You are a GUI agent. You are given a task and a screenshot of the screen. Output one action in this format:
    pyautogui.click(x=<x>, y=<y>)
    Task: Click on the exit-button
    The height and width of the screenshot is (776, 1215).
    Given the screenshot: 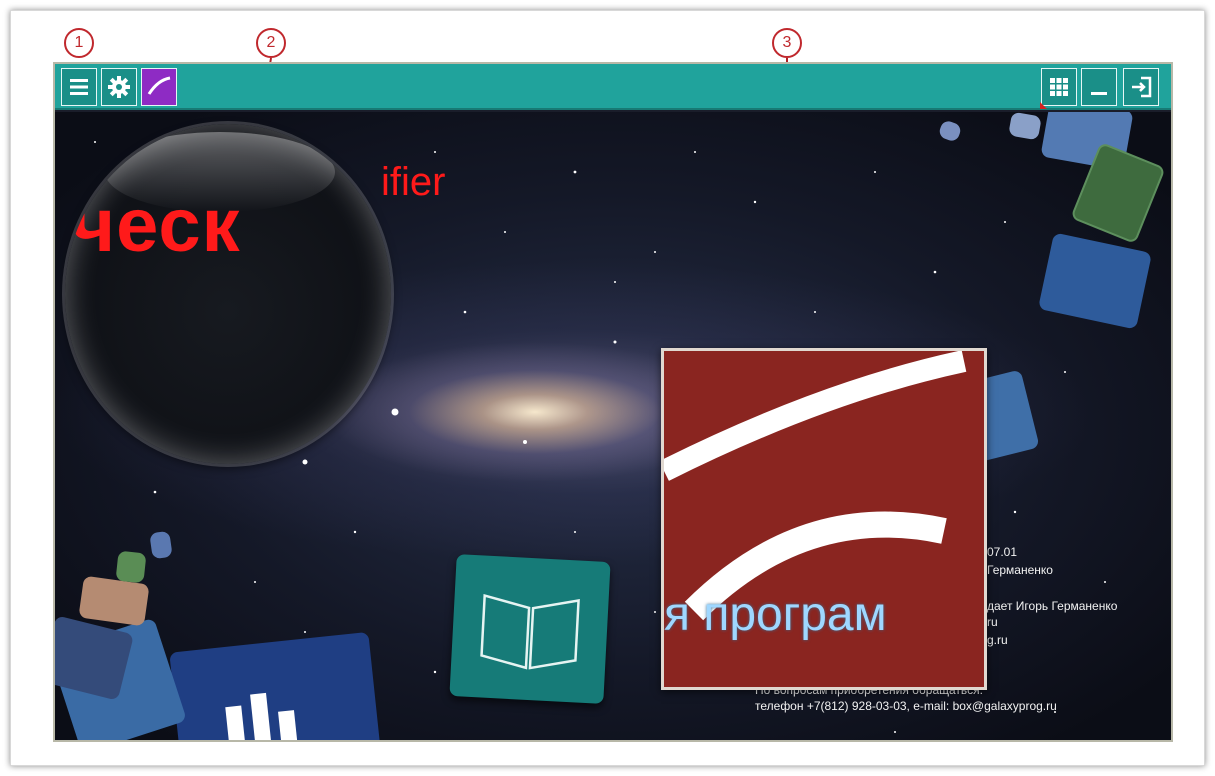 What is the action you would take?
    pyautogui.click(x=1141, y=87)
    